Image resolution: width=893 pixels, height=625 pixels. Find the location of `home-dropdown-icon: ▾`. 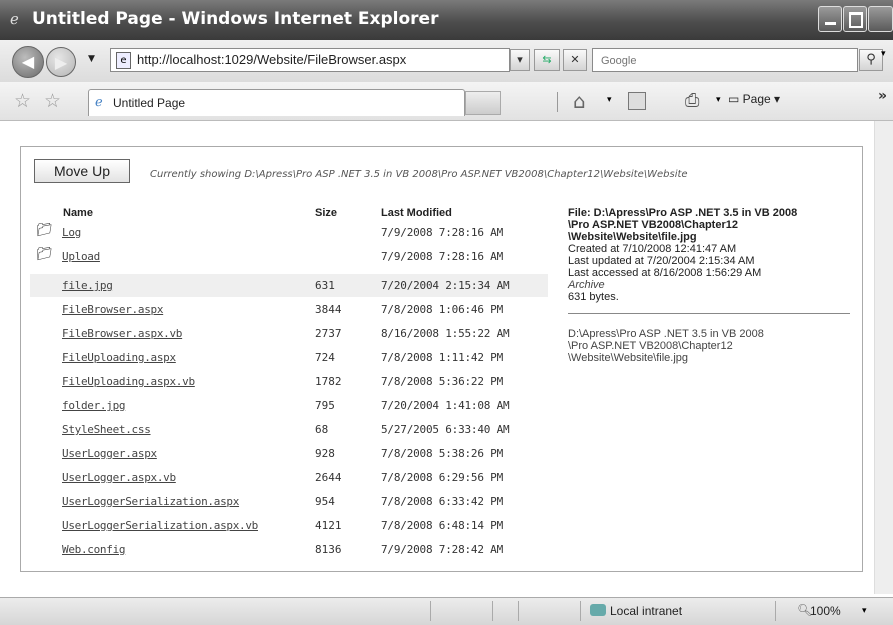

home-dropdown-icon: ▾ is located at coordinates (609, 100).